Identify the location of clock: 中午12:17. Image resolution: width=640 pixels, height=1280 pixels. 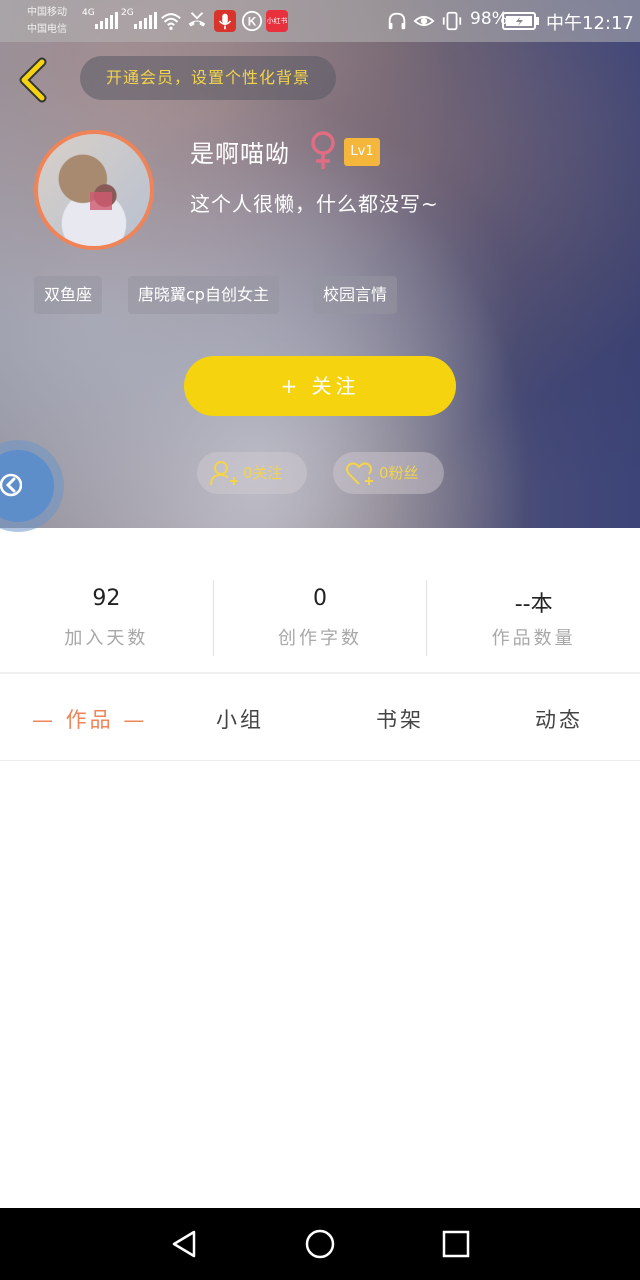
(590, 23).